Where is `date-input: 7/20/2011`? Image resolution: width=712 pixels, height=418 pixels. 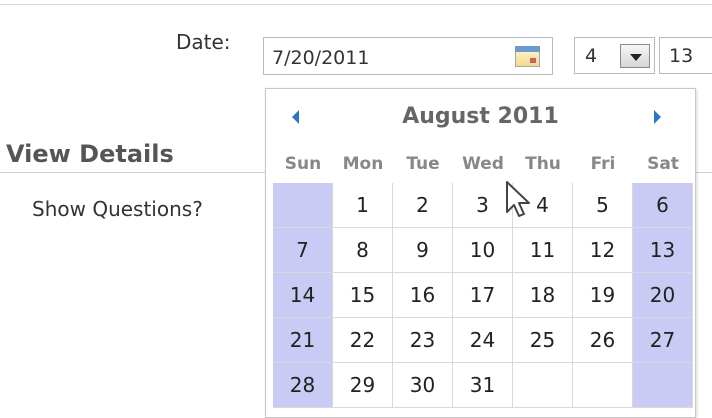
date-input: 7/20/2011 is located at coordinates (408, 56).